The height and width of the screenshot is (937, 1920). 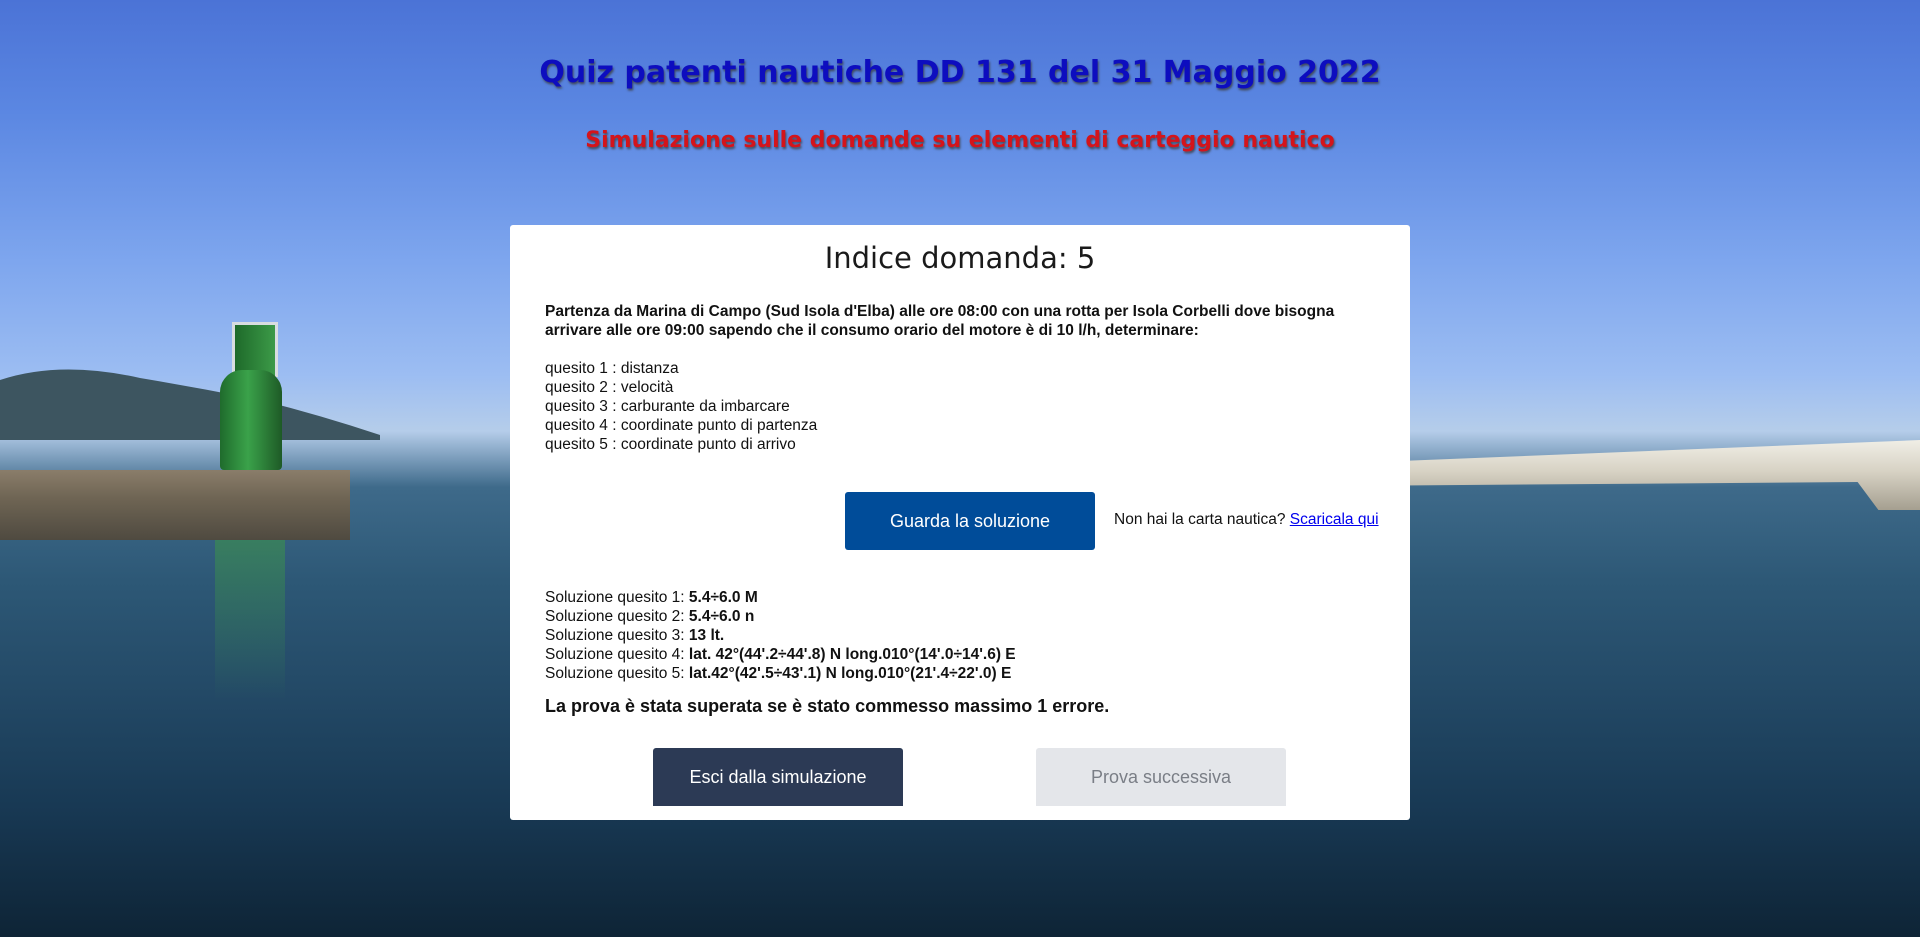 What do you see at coordinates (251, 420) in the screenshot?
I see `lighthouse` at bounding box center [251, 420].